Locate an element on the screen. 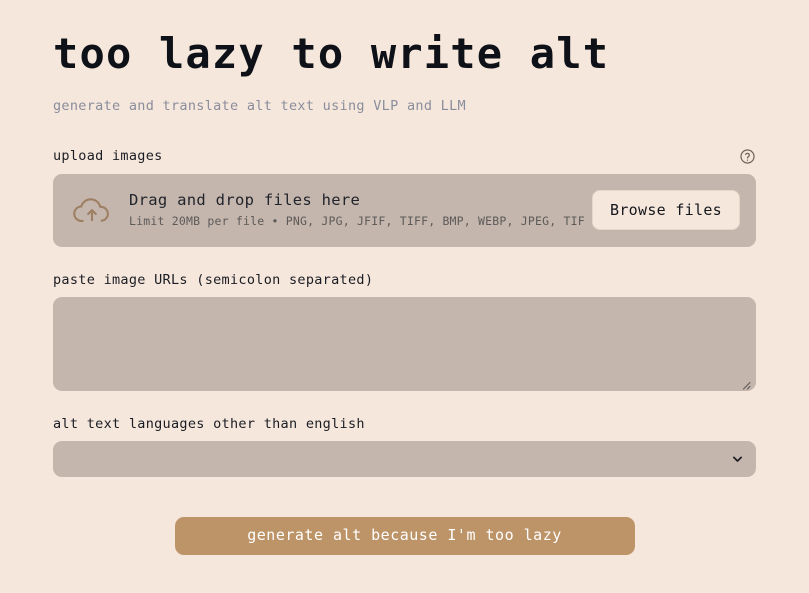 The height and width of the screenshot is (593, 809). page-title: too lazy to write alt is located at coordinates (331, 53).